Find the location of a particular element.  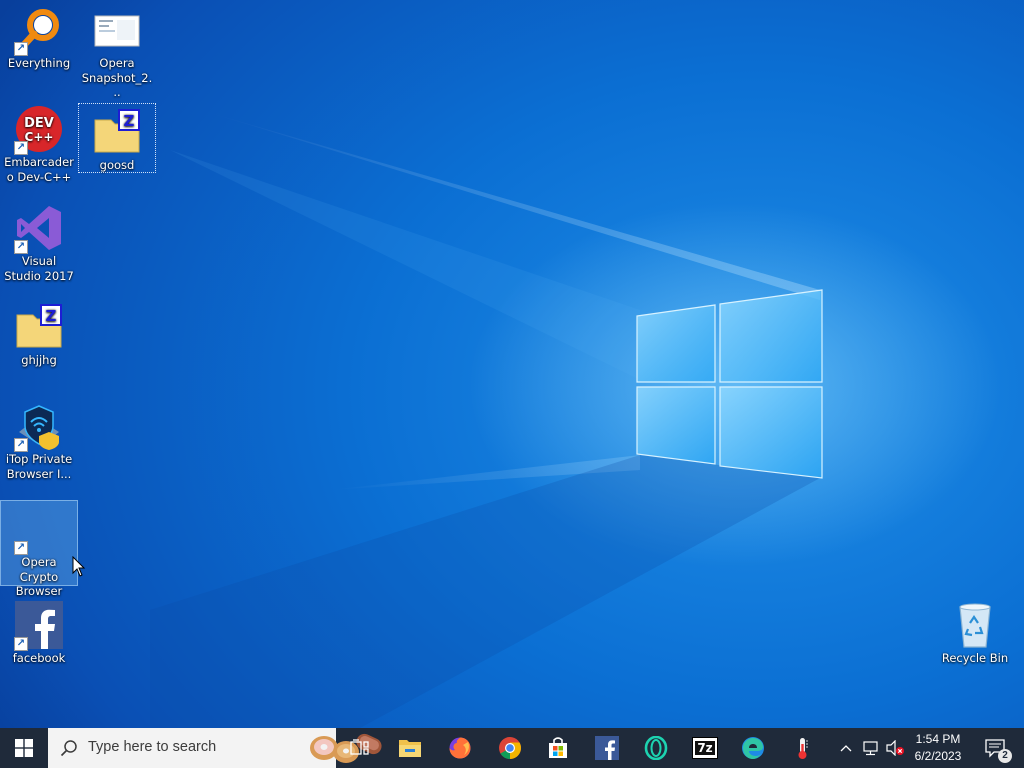

task-view-icon is located at coordinates (359, 747).